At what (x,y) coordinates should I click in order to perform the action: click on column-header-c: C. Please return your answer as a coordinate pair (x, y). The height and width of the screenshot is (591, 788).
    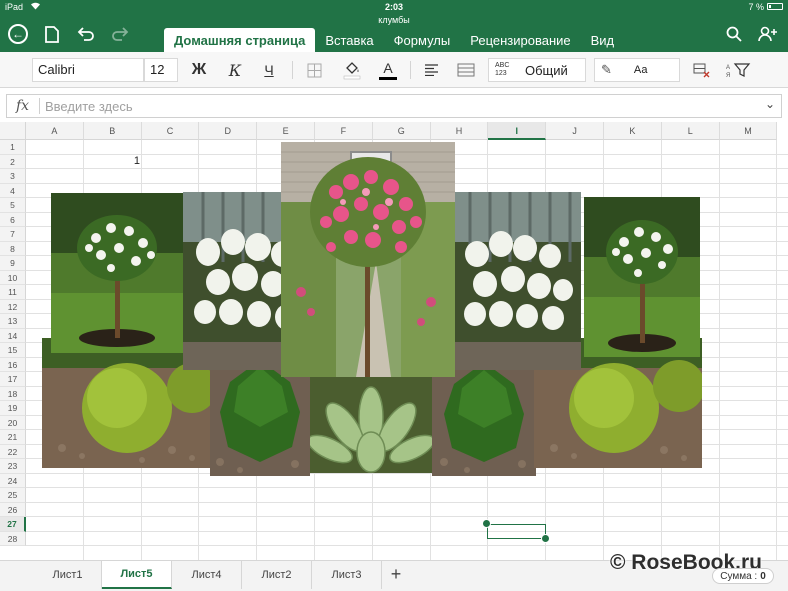
    Looking at the image, I should click on (170, 131).